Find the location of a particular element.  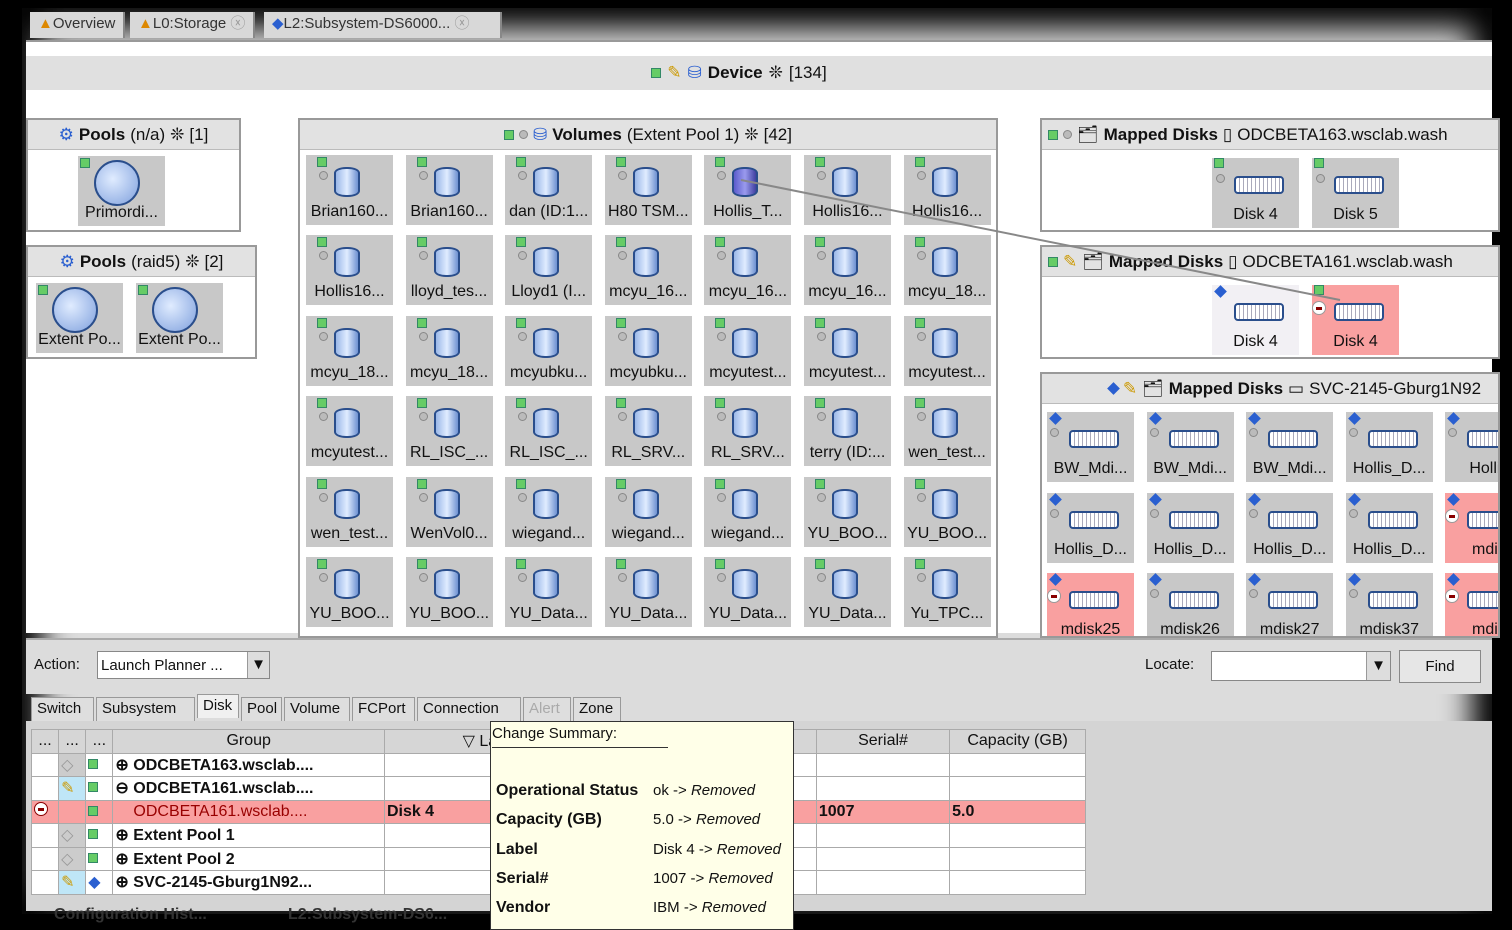

capacity-cell: 5.0 is located at coordinates (1017, 811).